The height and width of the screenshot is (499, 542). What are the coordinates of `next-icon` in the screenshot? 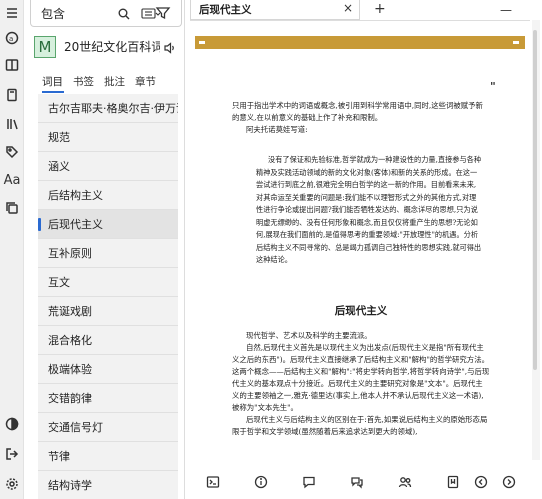 It's located at (510, 482).